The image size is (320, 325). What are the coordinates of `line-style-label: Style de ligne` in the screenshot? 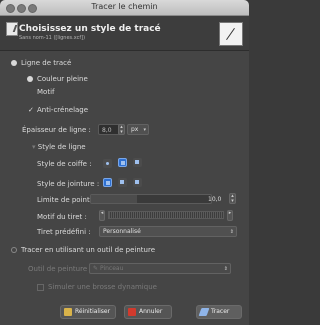 It's located at (61, 147).